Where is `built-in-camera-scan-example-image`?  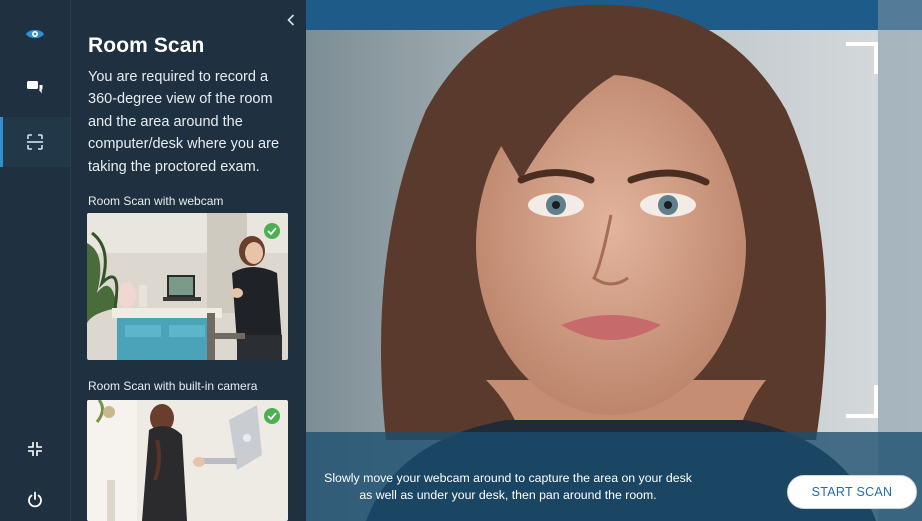 built-in-camera-scan-example-image is located at coordinates (187, 460).